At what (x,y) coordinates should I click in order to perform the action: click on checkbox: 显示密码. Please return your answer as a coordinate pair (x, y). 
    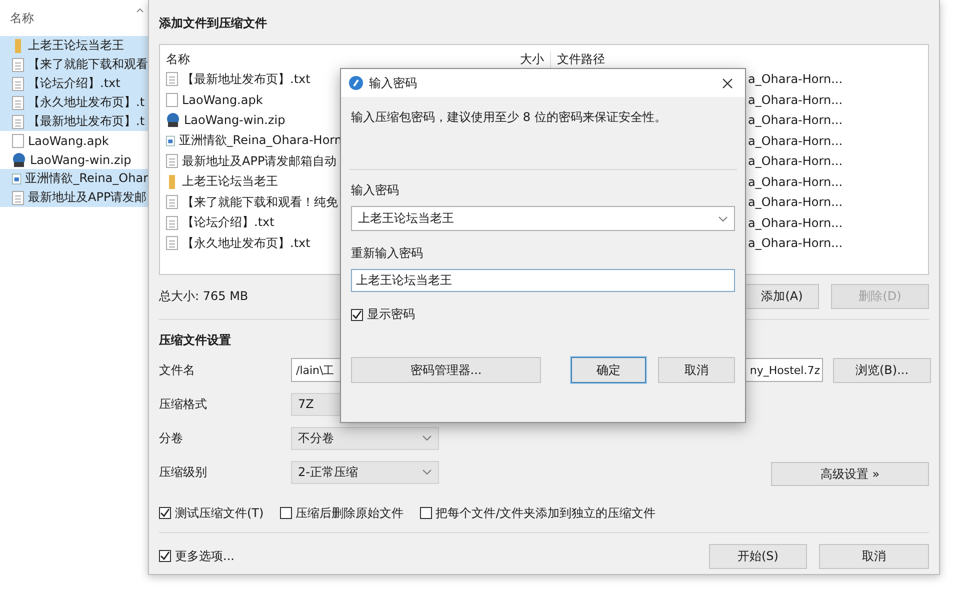
    Looking at the image, I should click on (383, 314).